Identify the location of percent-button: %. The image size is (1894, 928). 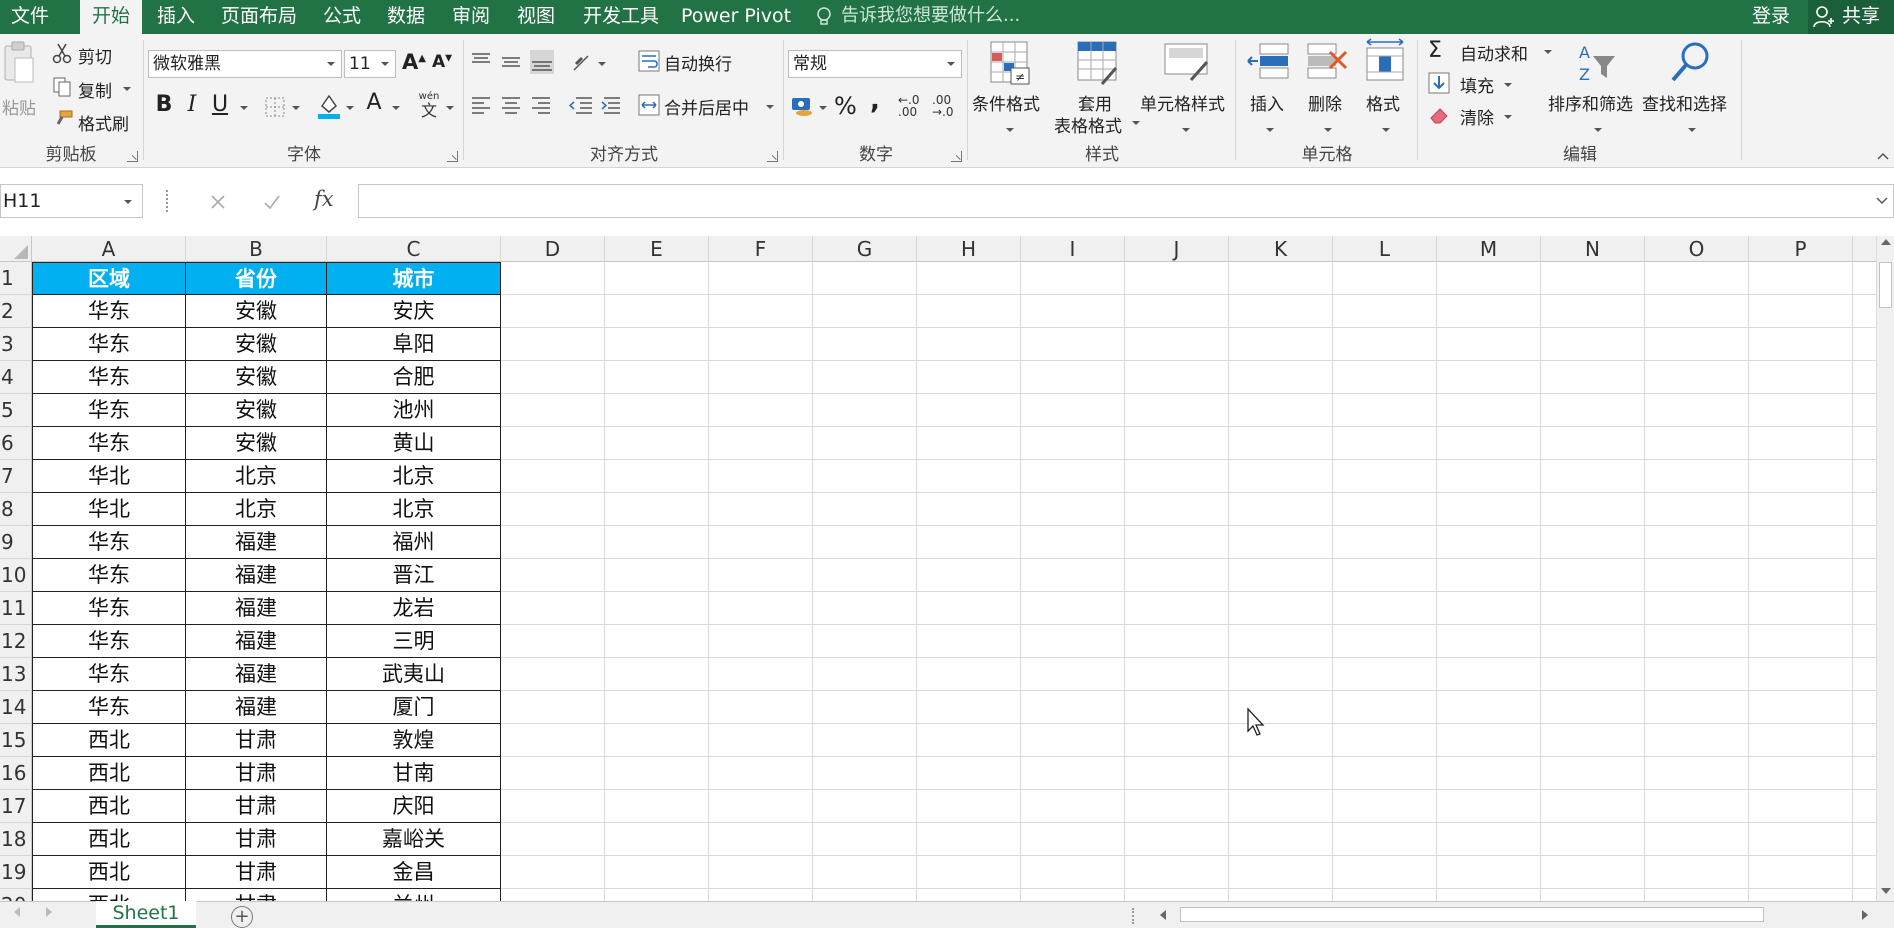
(845, 106).